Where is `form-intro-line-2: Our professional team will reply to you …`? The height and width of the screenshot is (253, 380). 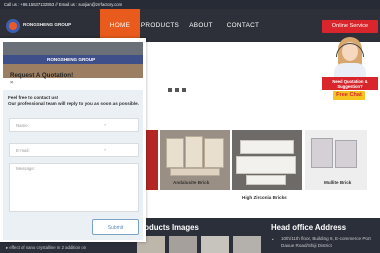
form-intro-line-2: Our professional team will reply to you … is located at coordinates (73, 104).